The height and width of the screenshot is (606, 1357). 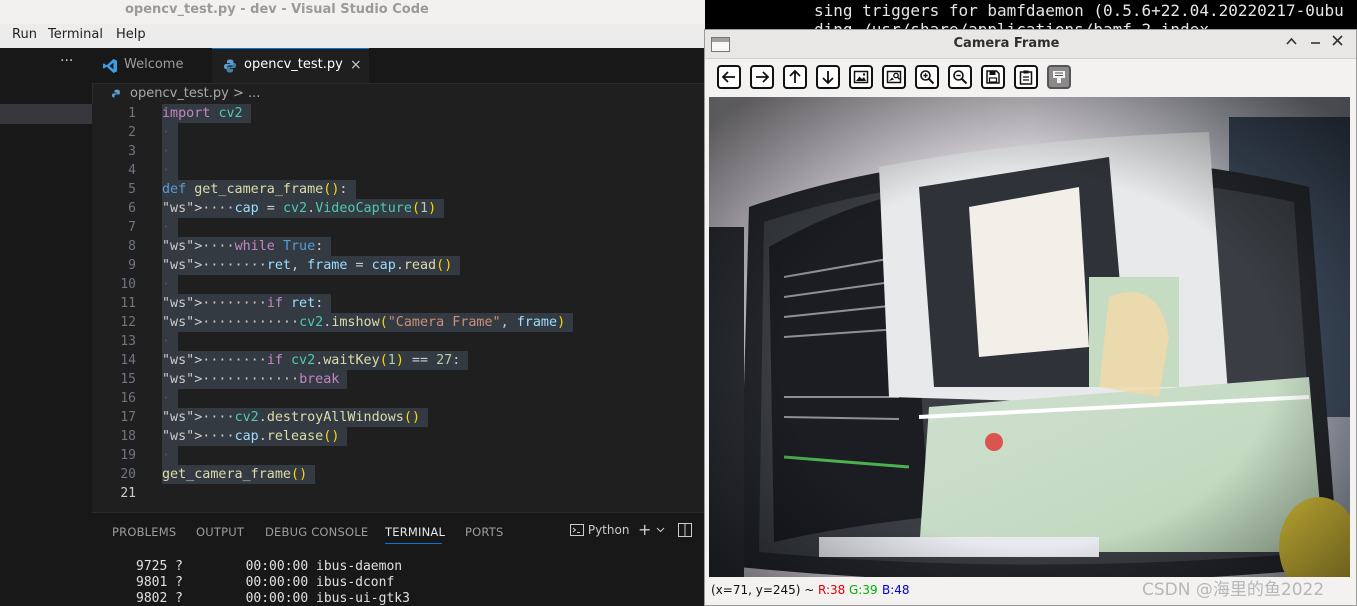 I want to click on tab-problems: PROBLEMS, so click(x=144, y=532).